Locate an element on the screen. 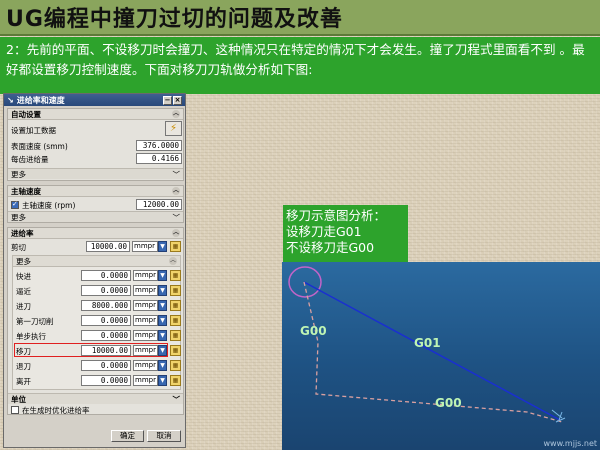 The image size is (600, 450). feed-row-label: 逼近 is located at coordinates (23, 291).